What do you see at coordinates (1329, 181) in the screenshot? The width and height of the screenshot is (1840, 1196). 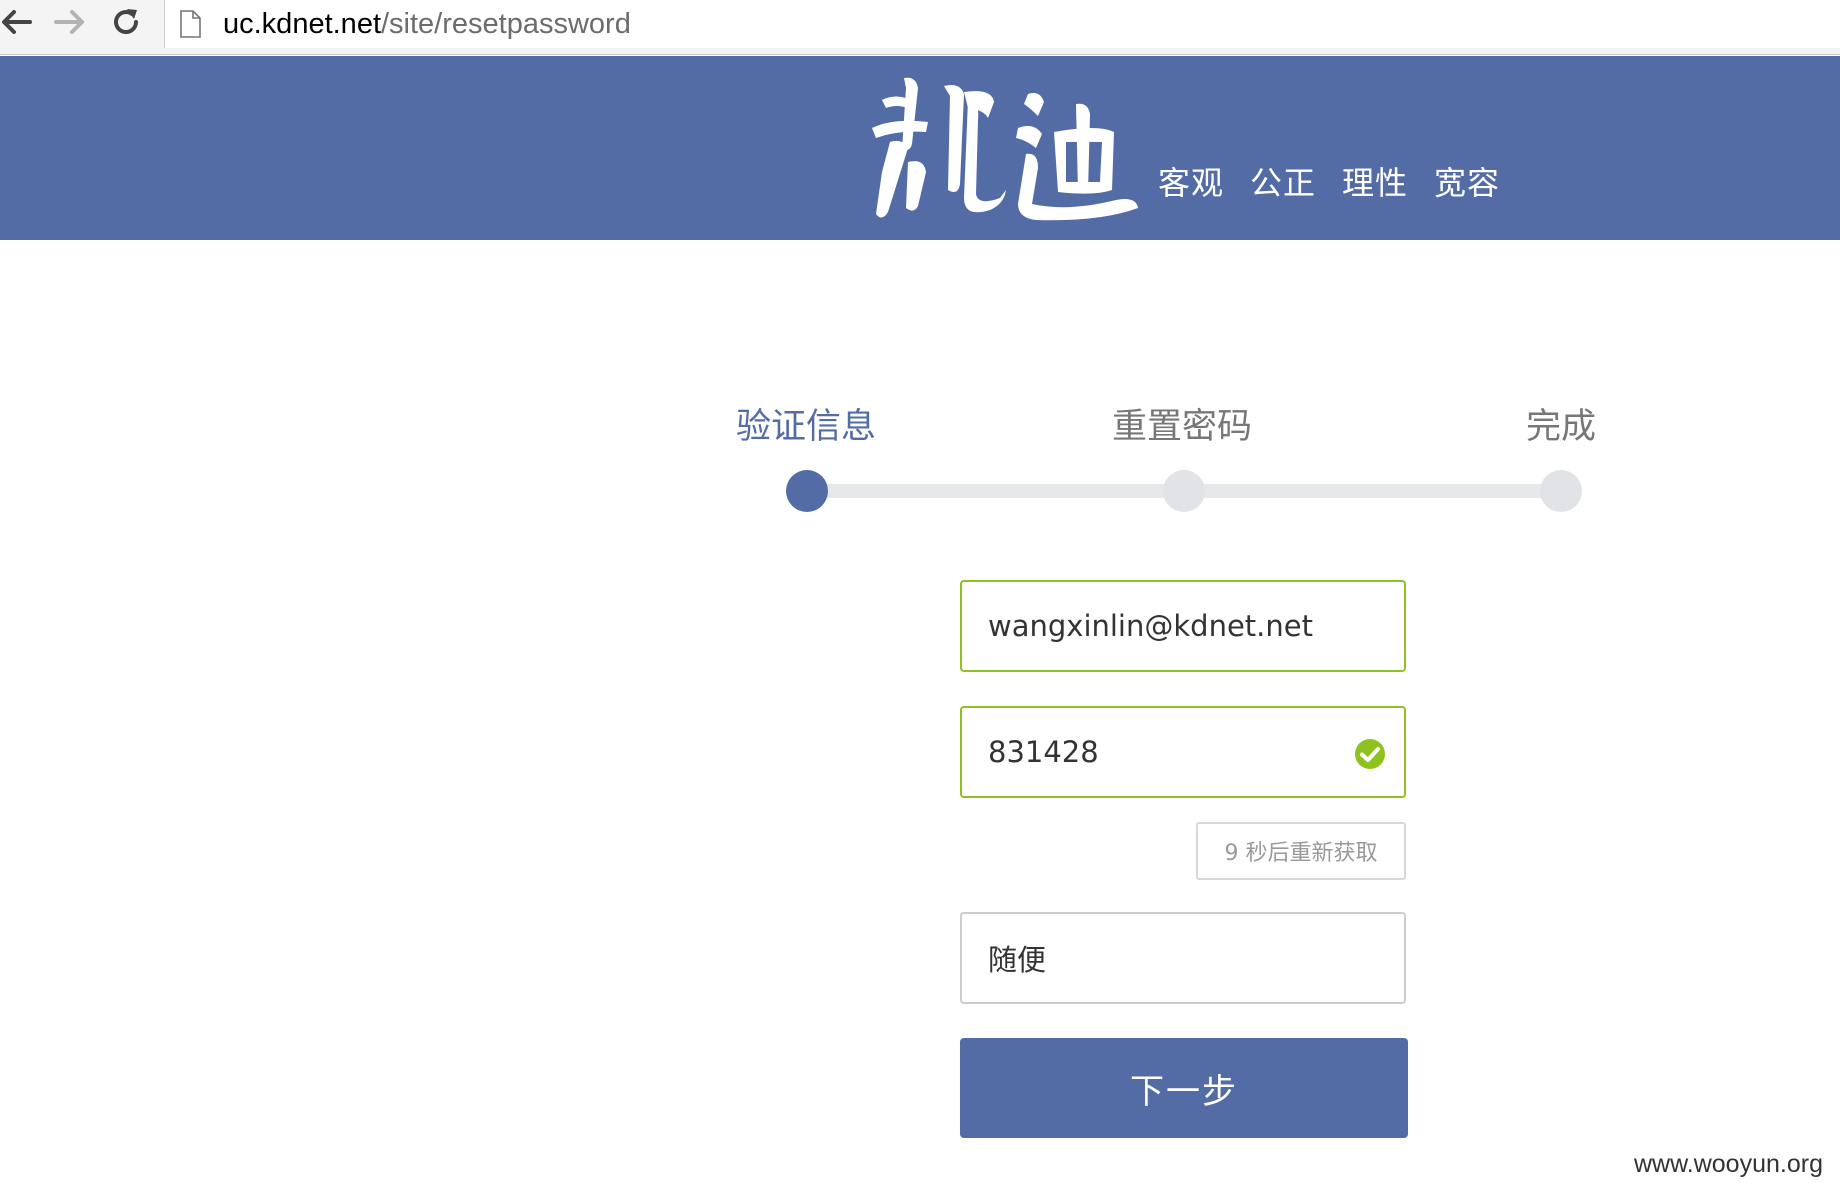 I see `slogans: 客观 公正 理性 宽容` at bounding box center [1329, 181].